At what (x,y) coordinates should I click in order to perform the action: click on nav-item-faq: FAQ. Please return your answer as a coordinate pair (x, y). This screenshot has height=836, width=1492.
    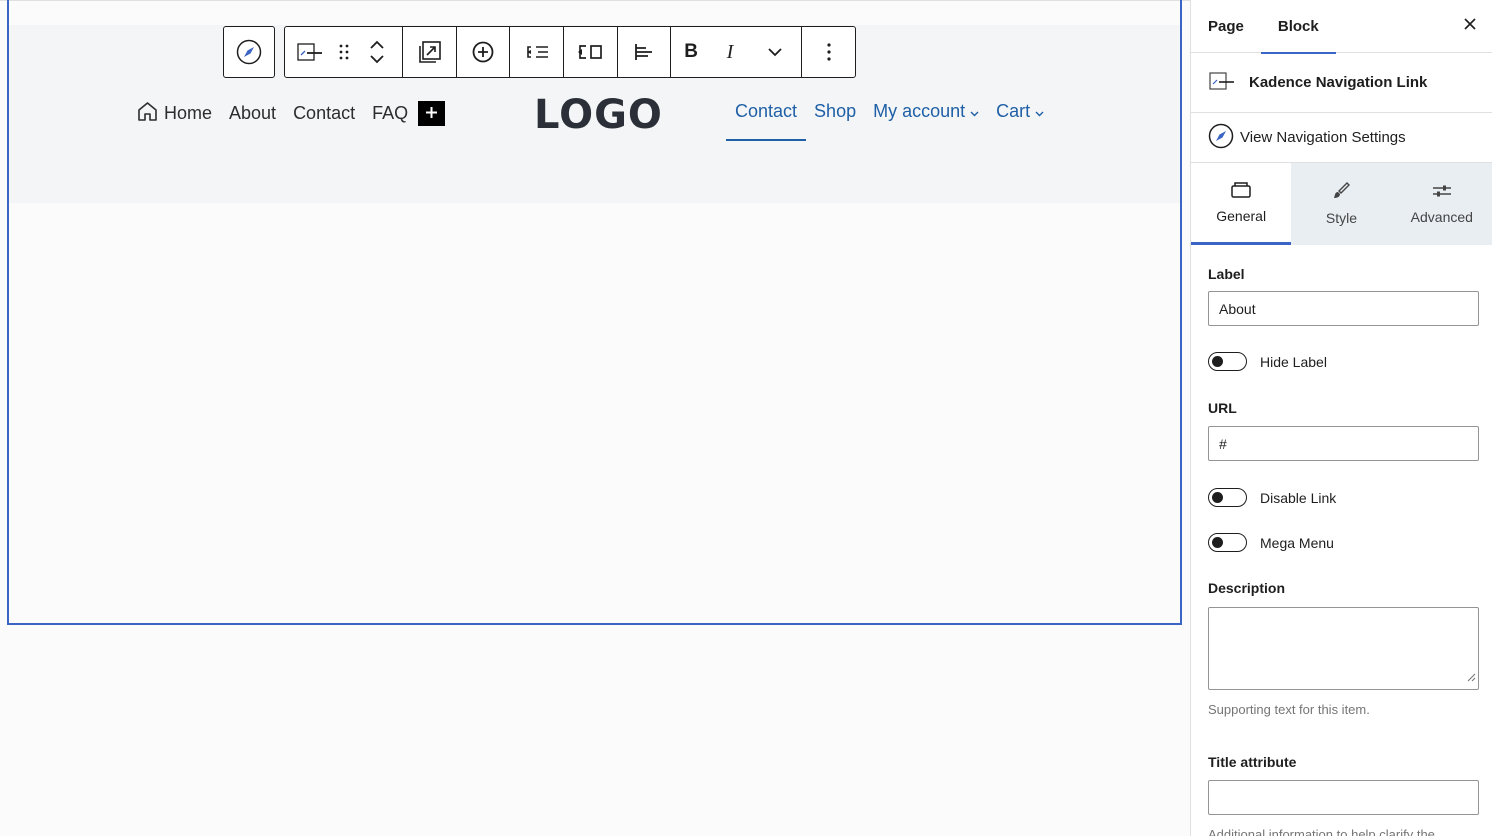
    Looking at the image, I should click on (390, 113).